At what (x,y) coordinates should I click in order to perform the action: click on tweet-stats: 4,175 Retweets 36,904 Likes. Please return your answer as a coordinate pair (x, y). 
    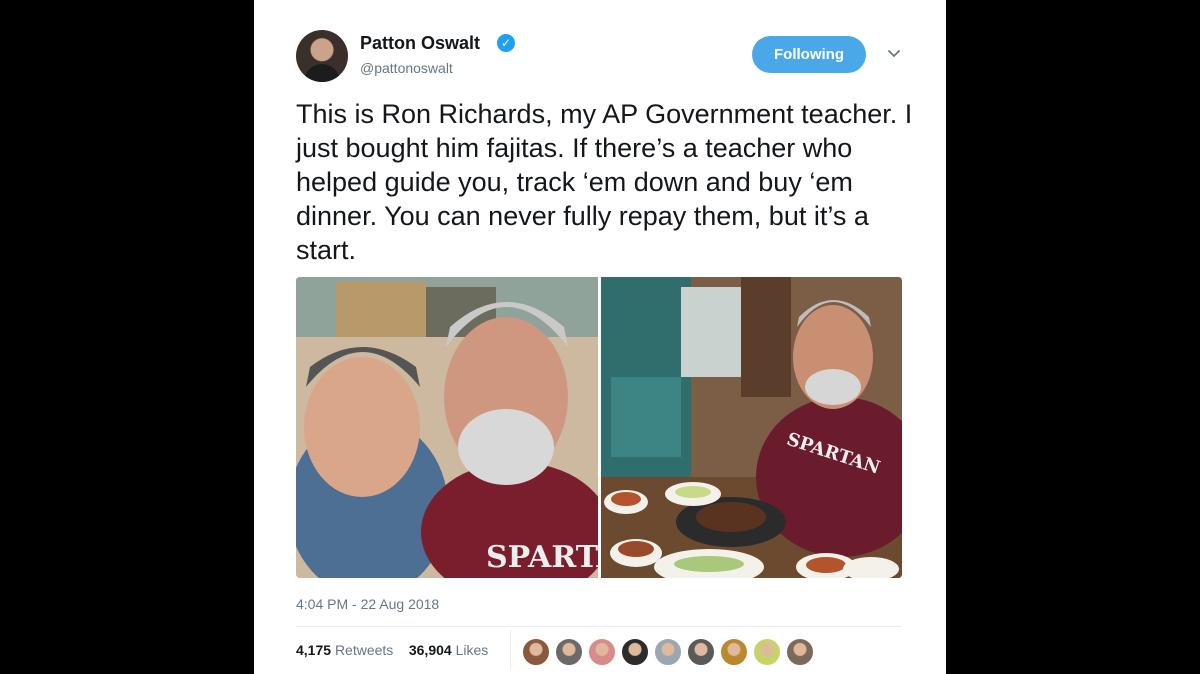
    Looking at the image, I should click on (392, 650).